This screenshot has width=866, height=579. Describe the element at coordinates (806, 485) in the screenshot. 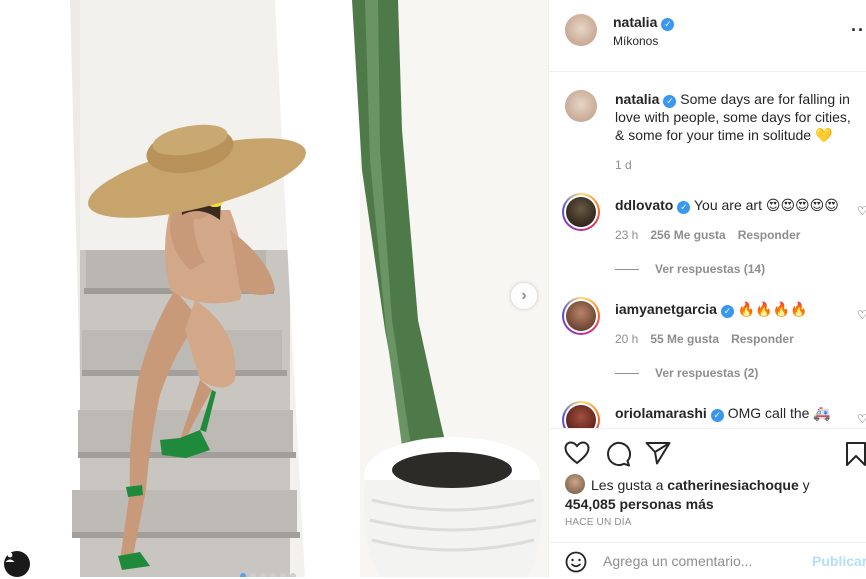

I see `likes-connector: y` at that location.